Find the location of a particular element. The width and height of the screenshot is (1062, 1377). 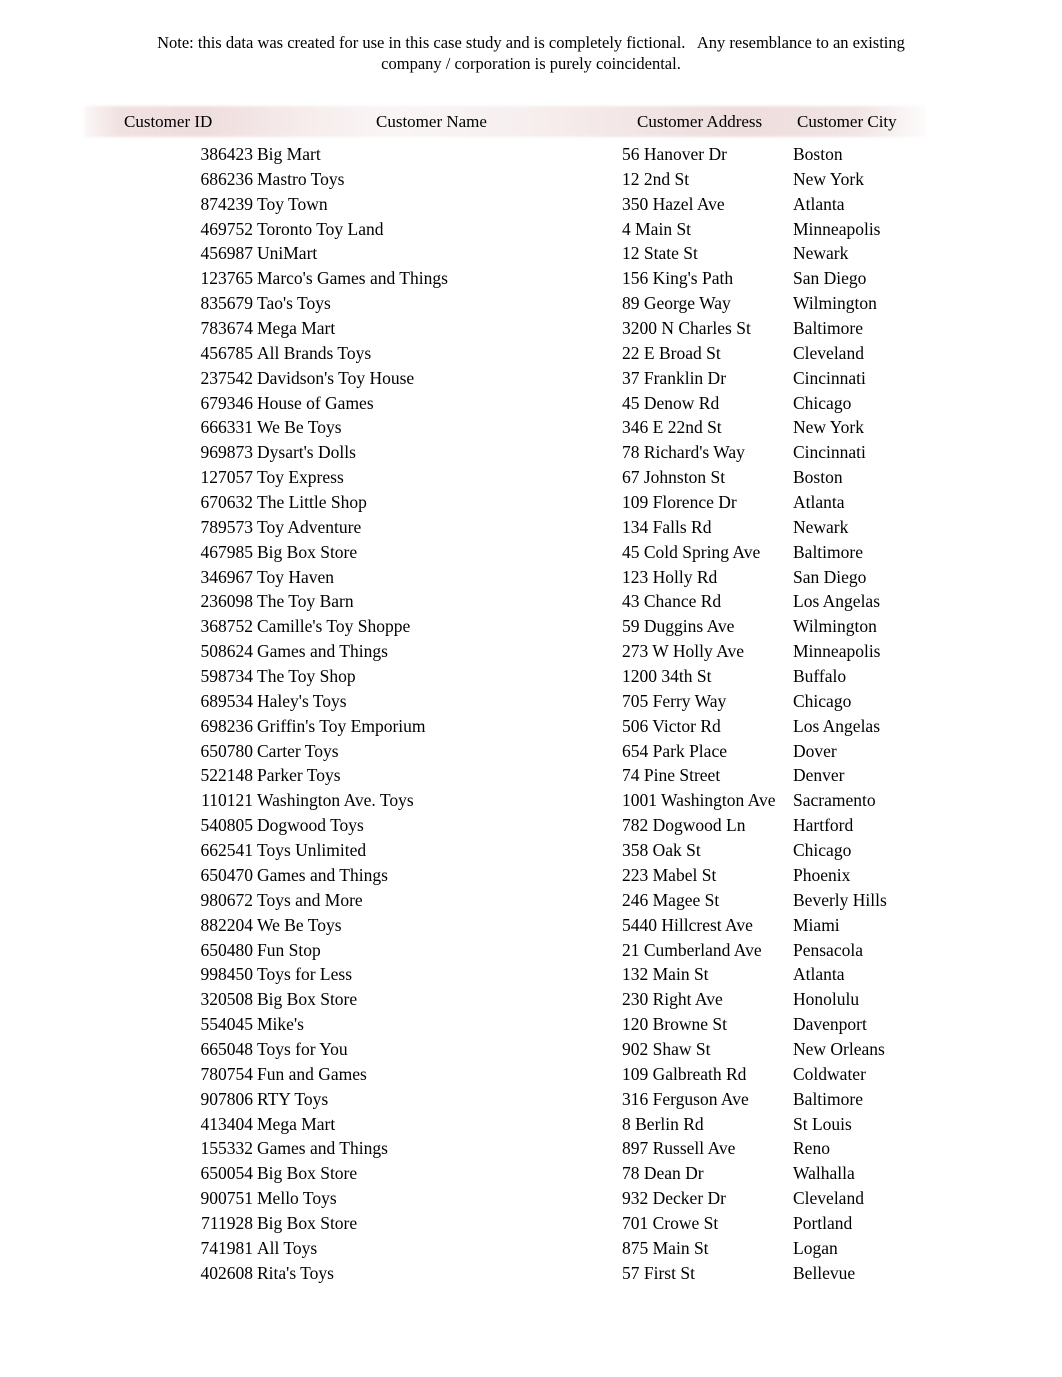

cell-customer-name: Mello Toys is located at coordinates (297, 1198).